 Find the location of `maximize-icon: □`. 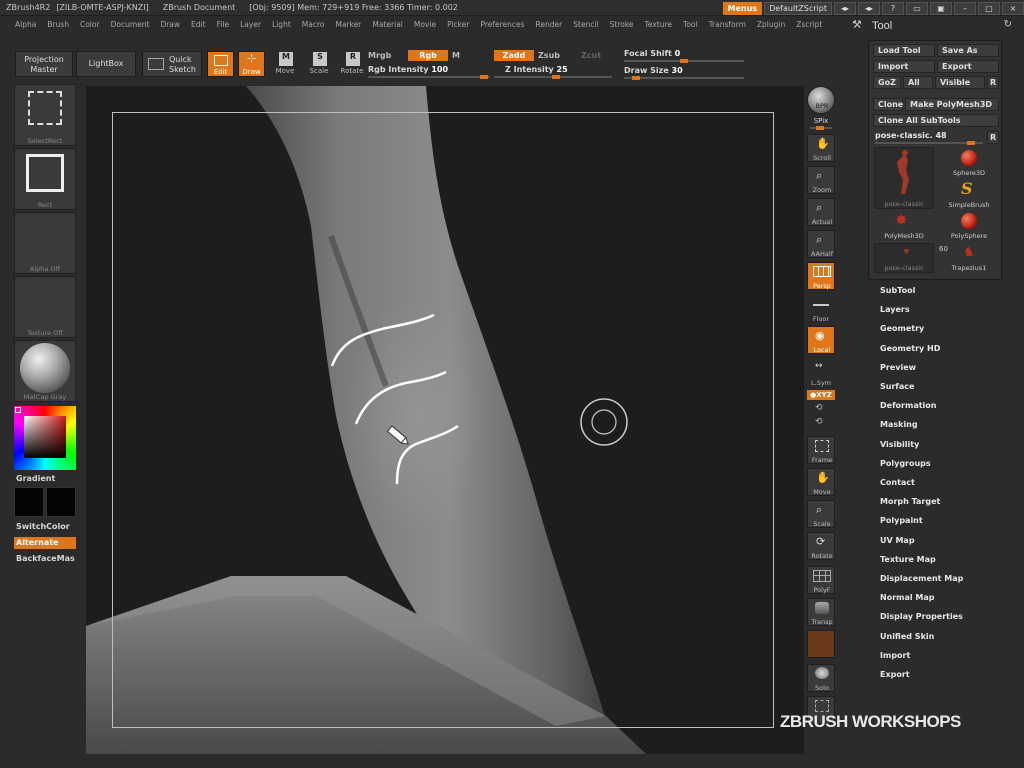

maximize-icon: □ is located at coordinates (989, 8).